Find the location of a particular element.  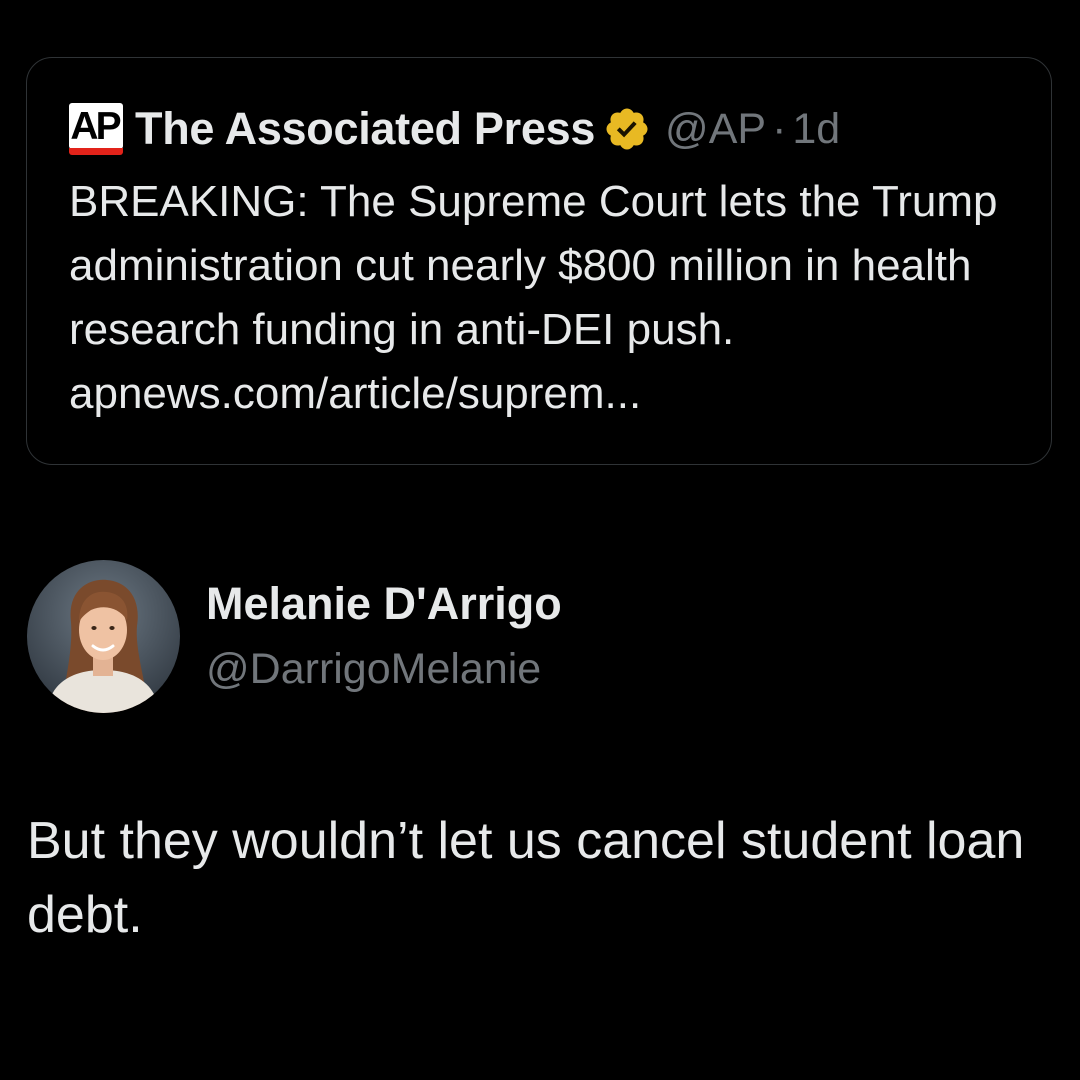

author-name: Melanie D'Arrigo is located at coordinates (384, 604).